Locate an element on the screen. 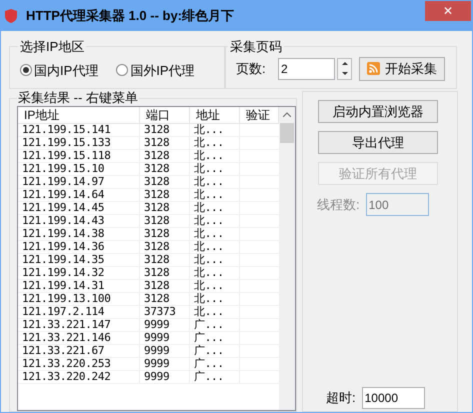 This screenshot has height=413, width=473. group-title: 选择IP地区 is located at coordinates (52, 47).